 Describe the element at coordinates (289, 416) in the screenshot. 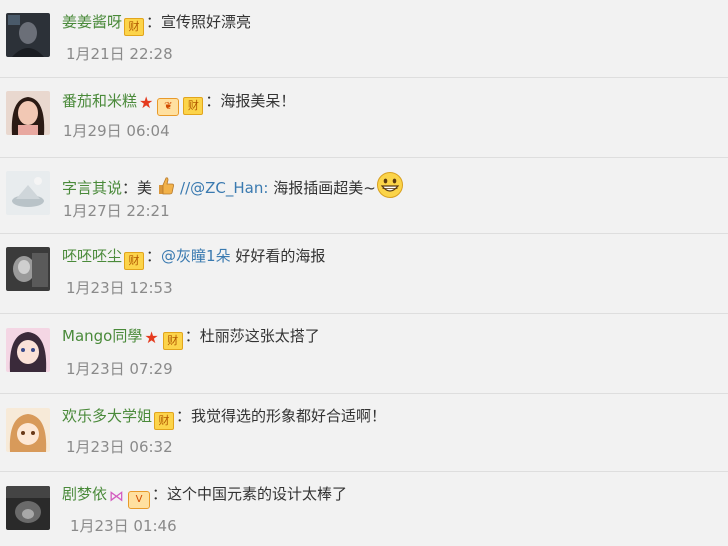

I see `comment-text: 我觉得选的形象都好合适啊！` at that location.